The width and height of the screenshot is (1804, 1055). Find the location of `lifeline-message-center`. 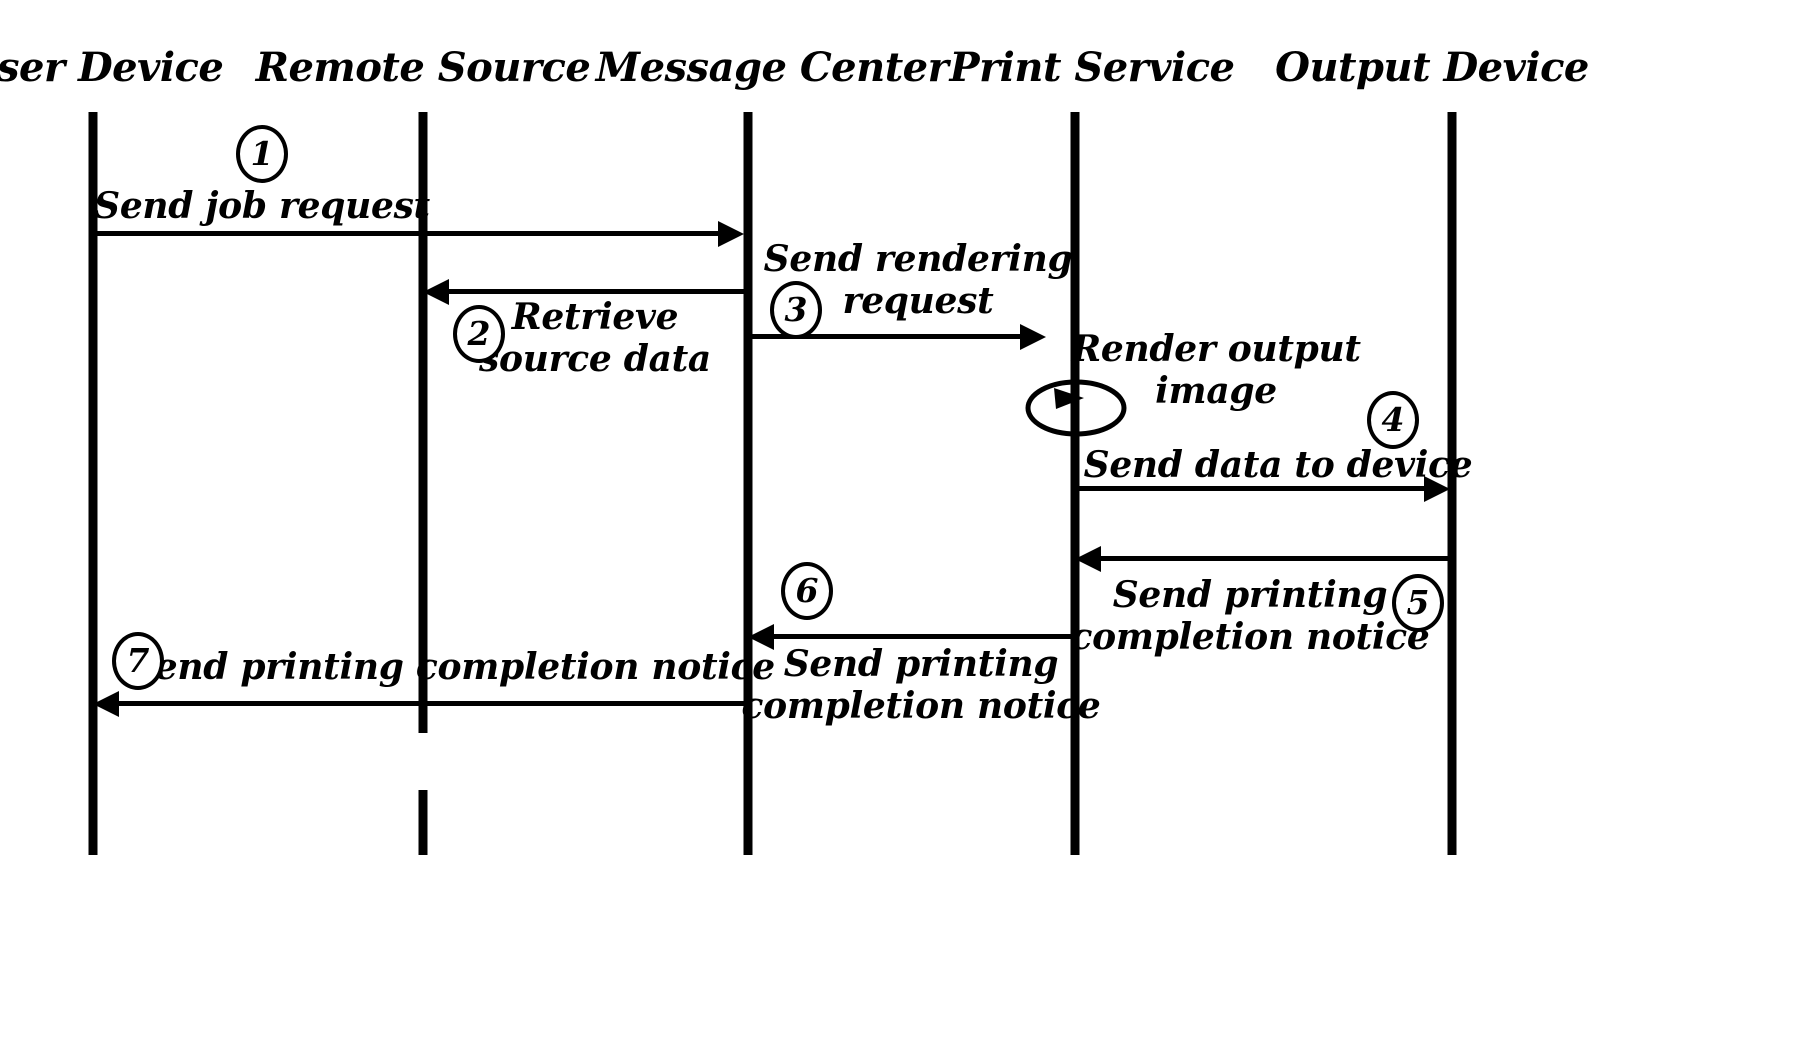

lifeline-message-center is located at coordinates (748, 483).